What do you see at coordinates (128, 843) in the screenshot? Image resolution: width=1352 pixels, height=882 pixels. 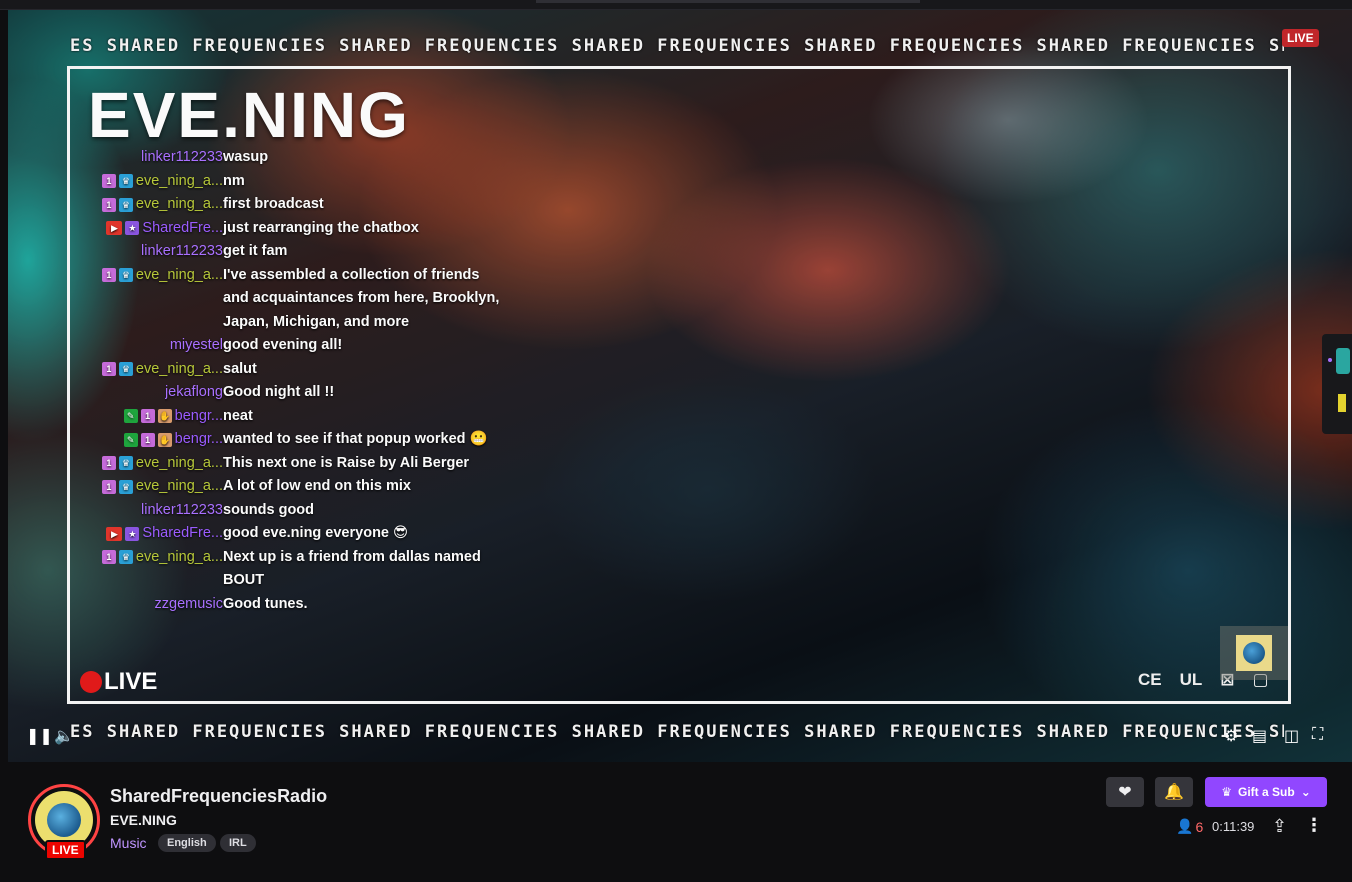 I see `category-link: Music` at bounding box center [128, 843].